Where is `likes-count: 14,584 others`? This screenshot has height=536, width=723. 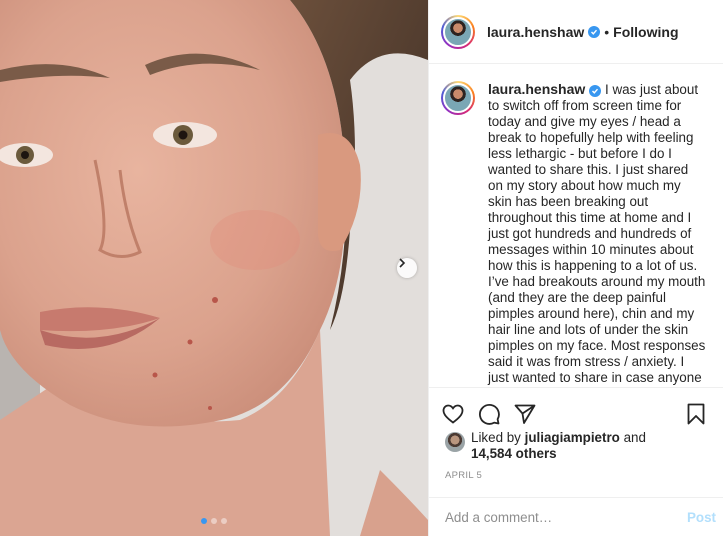
likes-count: 14,584 others is located at coordinates (514, 453).